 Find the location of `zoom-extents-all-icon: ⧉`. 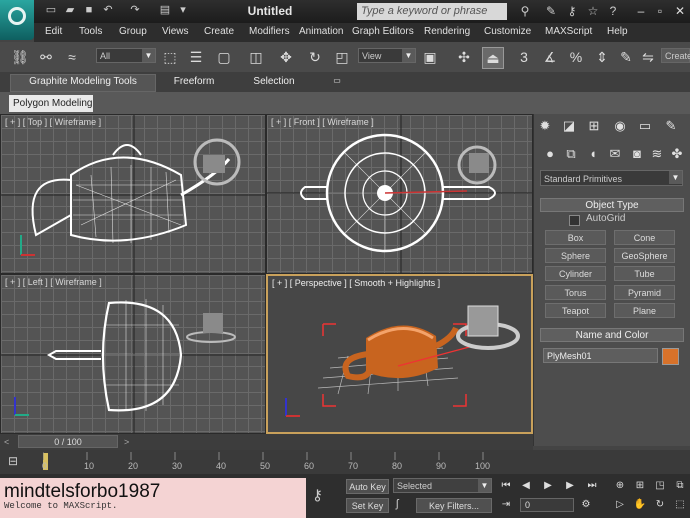

zoom-extents-all-icon: ⧉ is located at coordinates (680, 486).